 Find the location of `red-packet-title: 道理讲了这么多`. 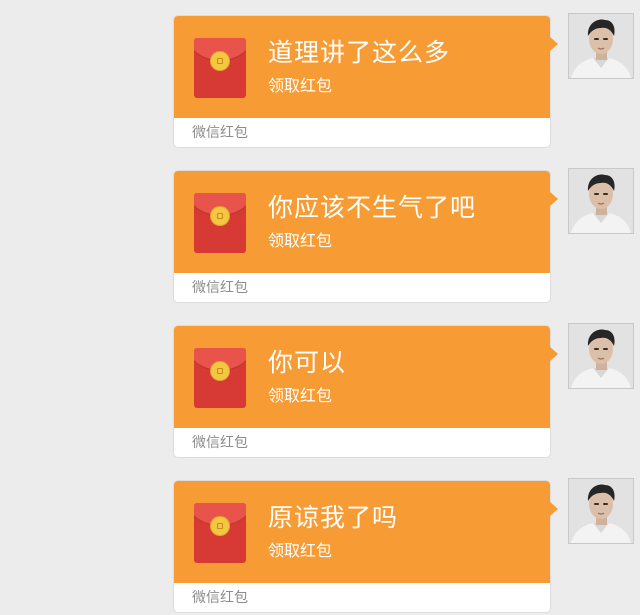

red-packet-title: 道理讲了这么多 is located at coordinates (359, 52).